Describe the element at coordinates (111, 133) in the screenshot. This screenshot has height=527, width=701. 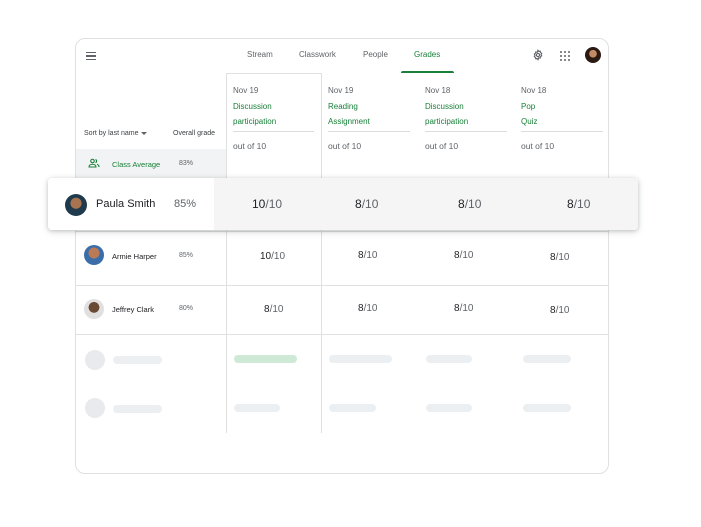
I see `sort-label: Sort by last name` at that location.